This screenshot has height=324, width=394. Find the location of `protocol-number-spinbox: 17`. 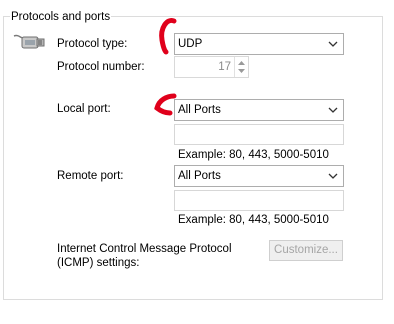

protocol-number-spinbox: 17 is located at coordinates (211, 67).